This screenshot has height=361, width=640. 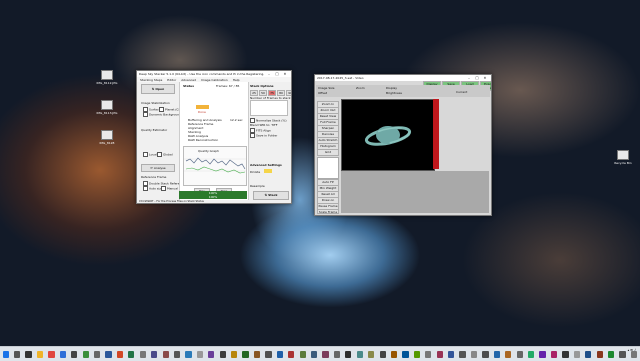 What do you see at coordinates (153, 188) in the screenshot?
I see `auto-size-radio: Auto size` at bounding box center [153, 188].